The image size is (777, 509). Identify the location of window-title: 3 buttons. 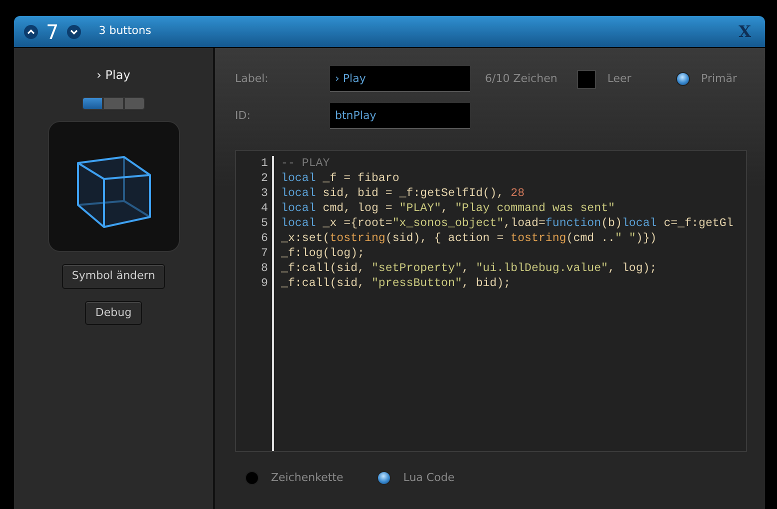
(125, 31).